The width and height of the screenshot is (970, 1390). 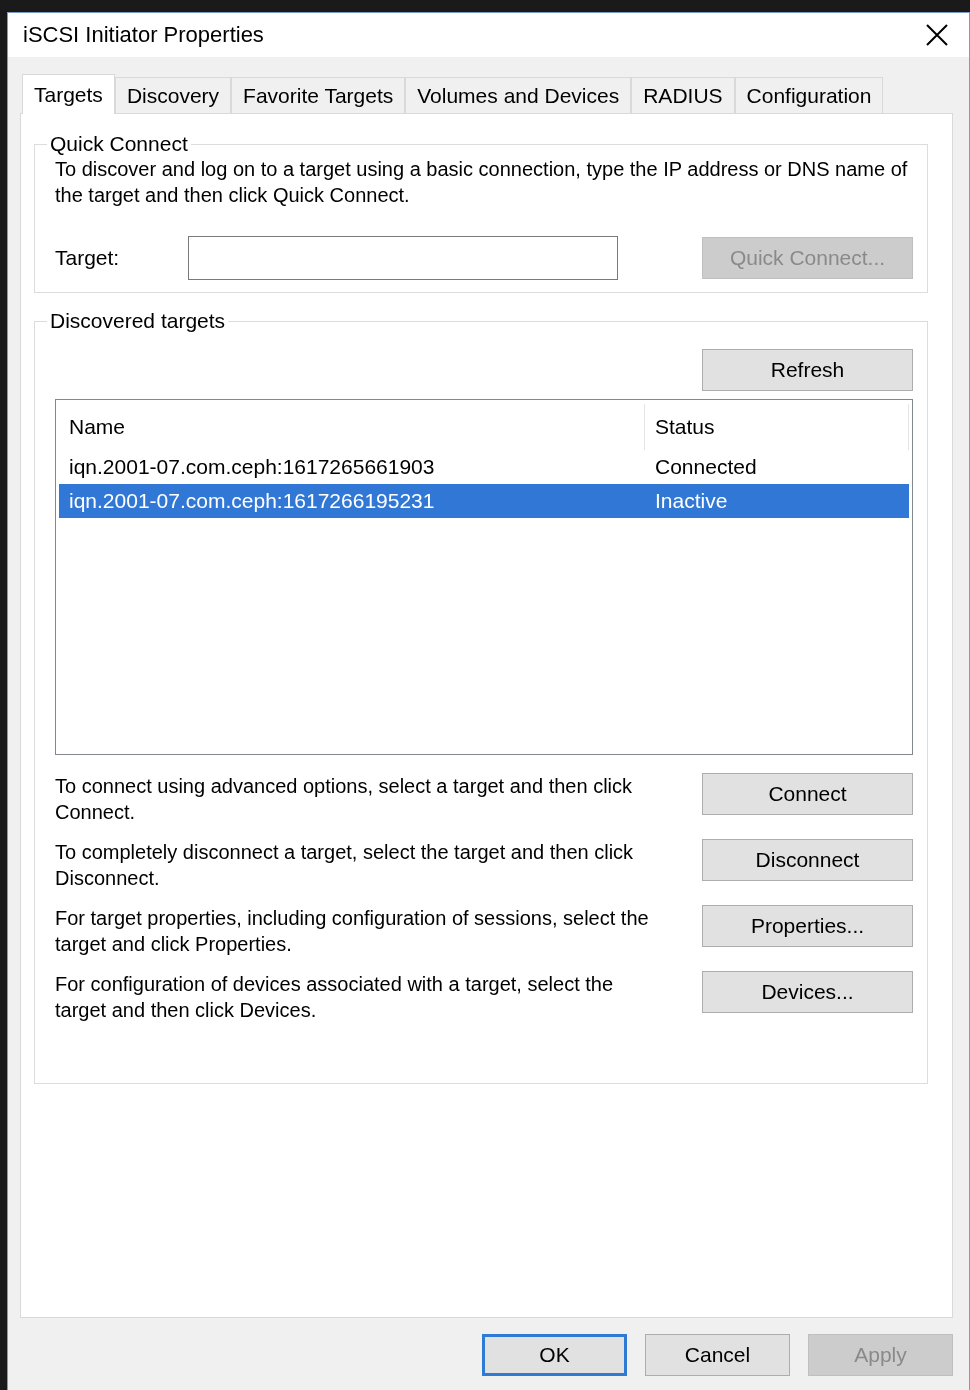 What do you see at coordinates (138, 321) in the screenshot?
I see `group-title: Discovered targets` at bounding box center [138, 321].